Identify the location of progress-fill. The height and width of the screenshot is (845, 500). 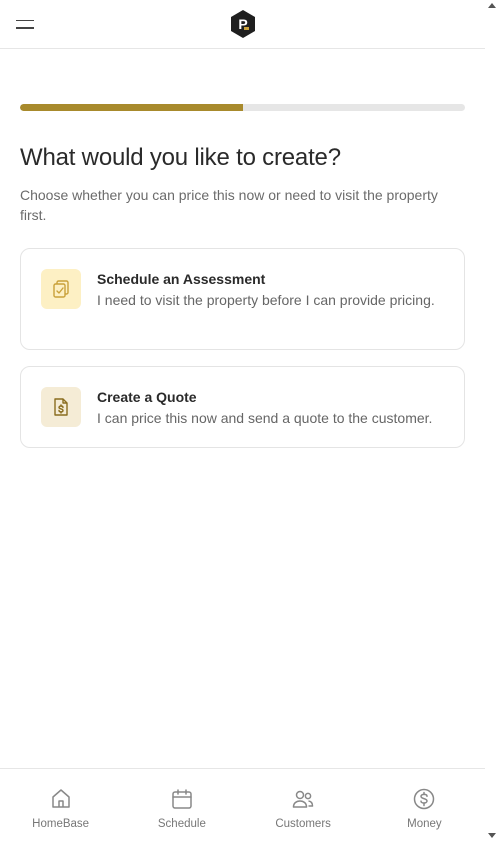
(131, 107).